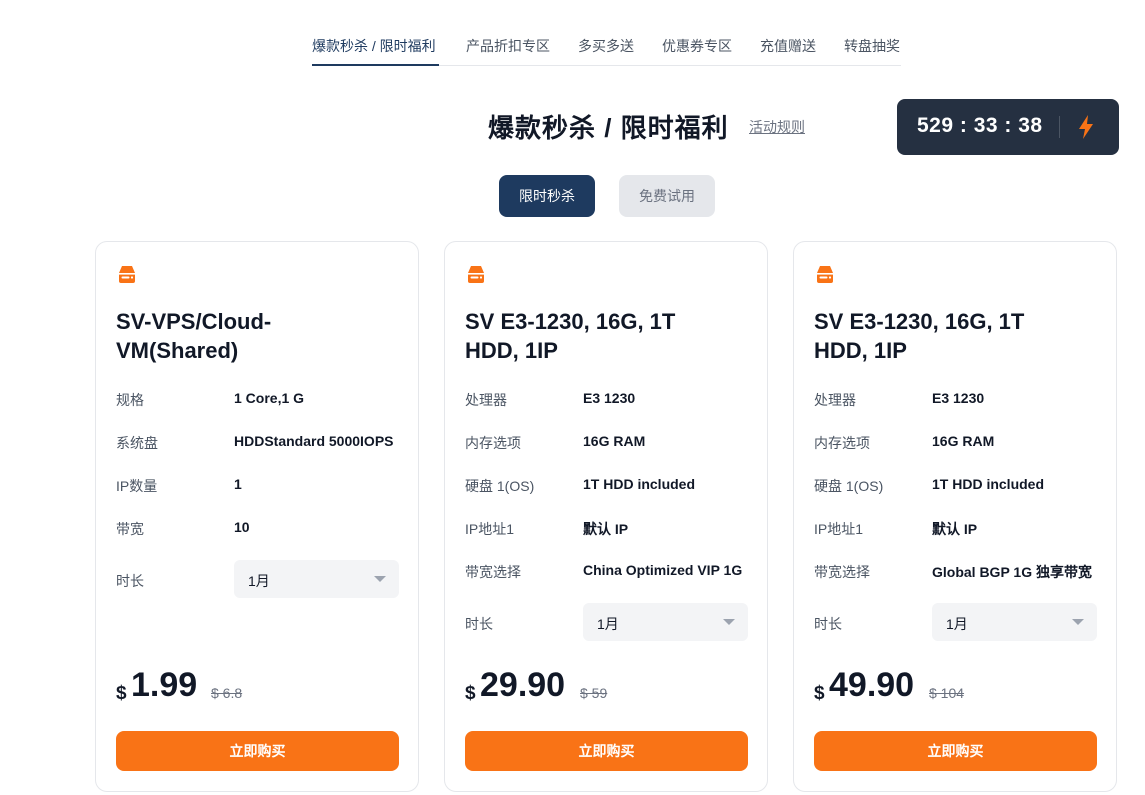  Describe the element at coordinates (1012, 572) in the screenshot. I see `spec-value: Global BGP 1G 独享带宽` at that location.